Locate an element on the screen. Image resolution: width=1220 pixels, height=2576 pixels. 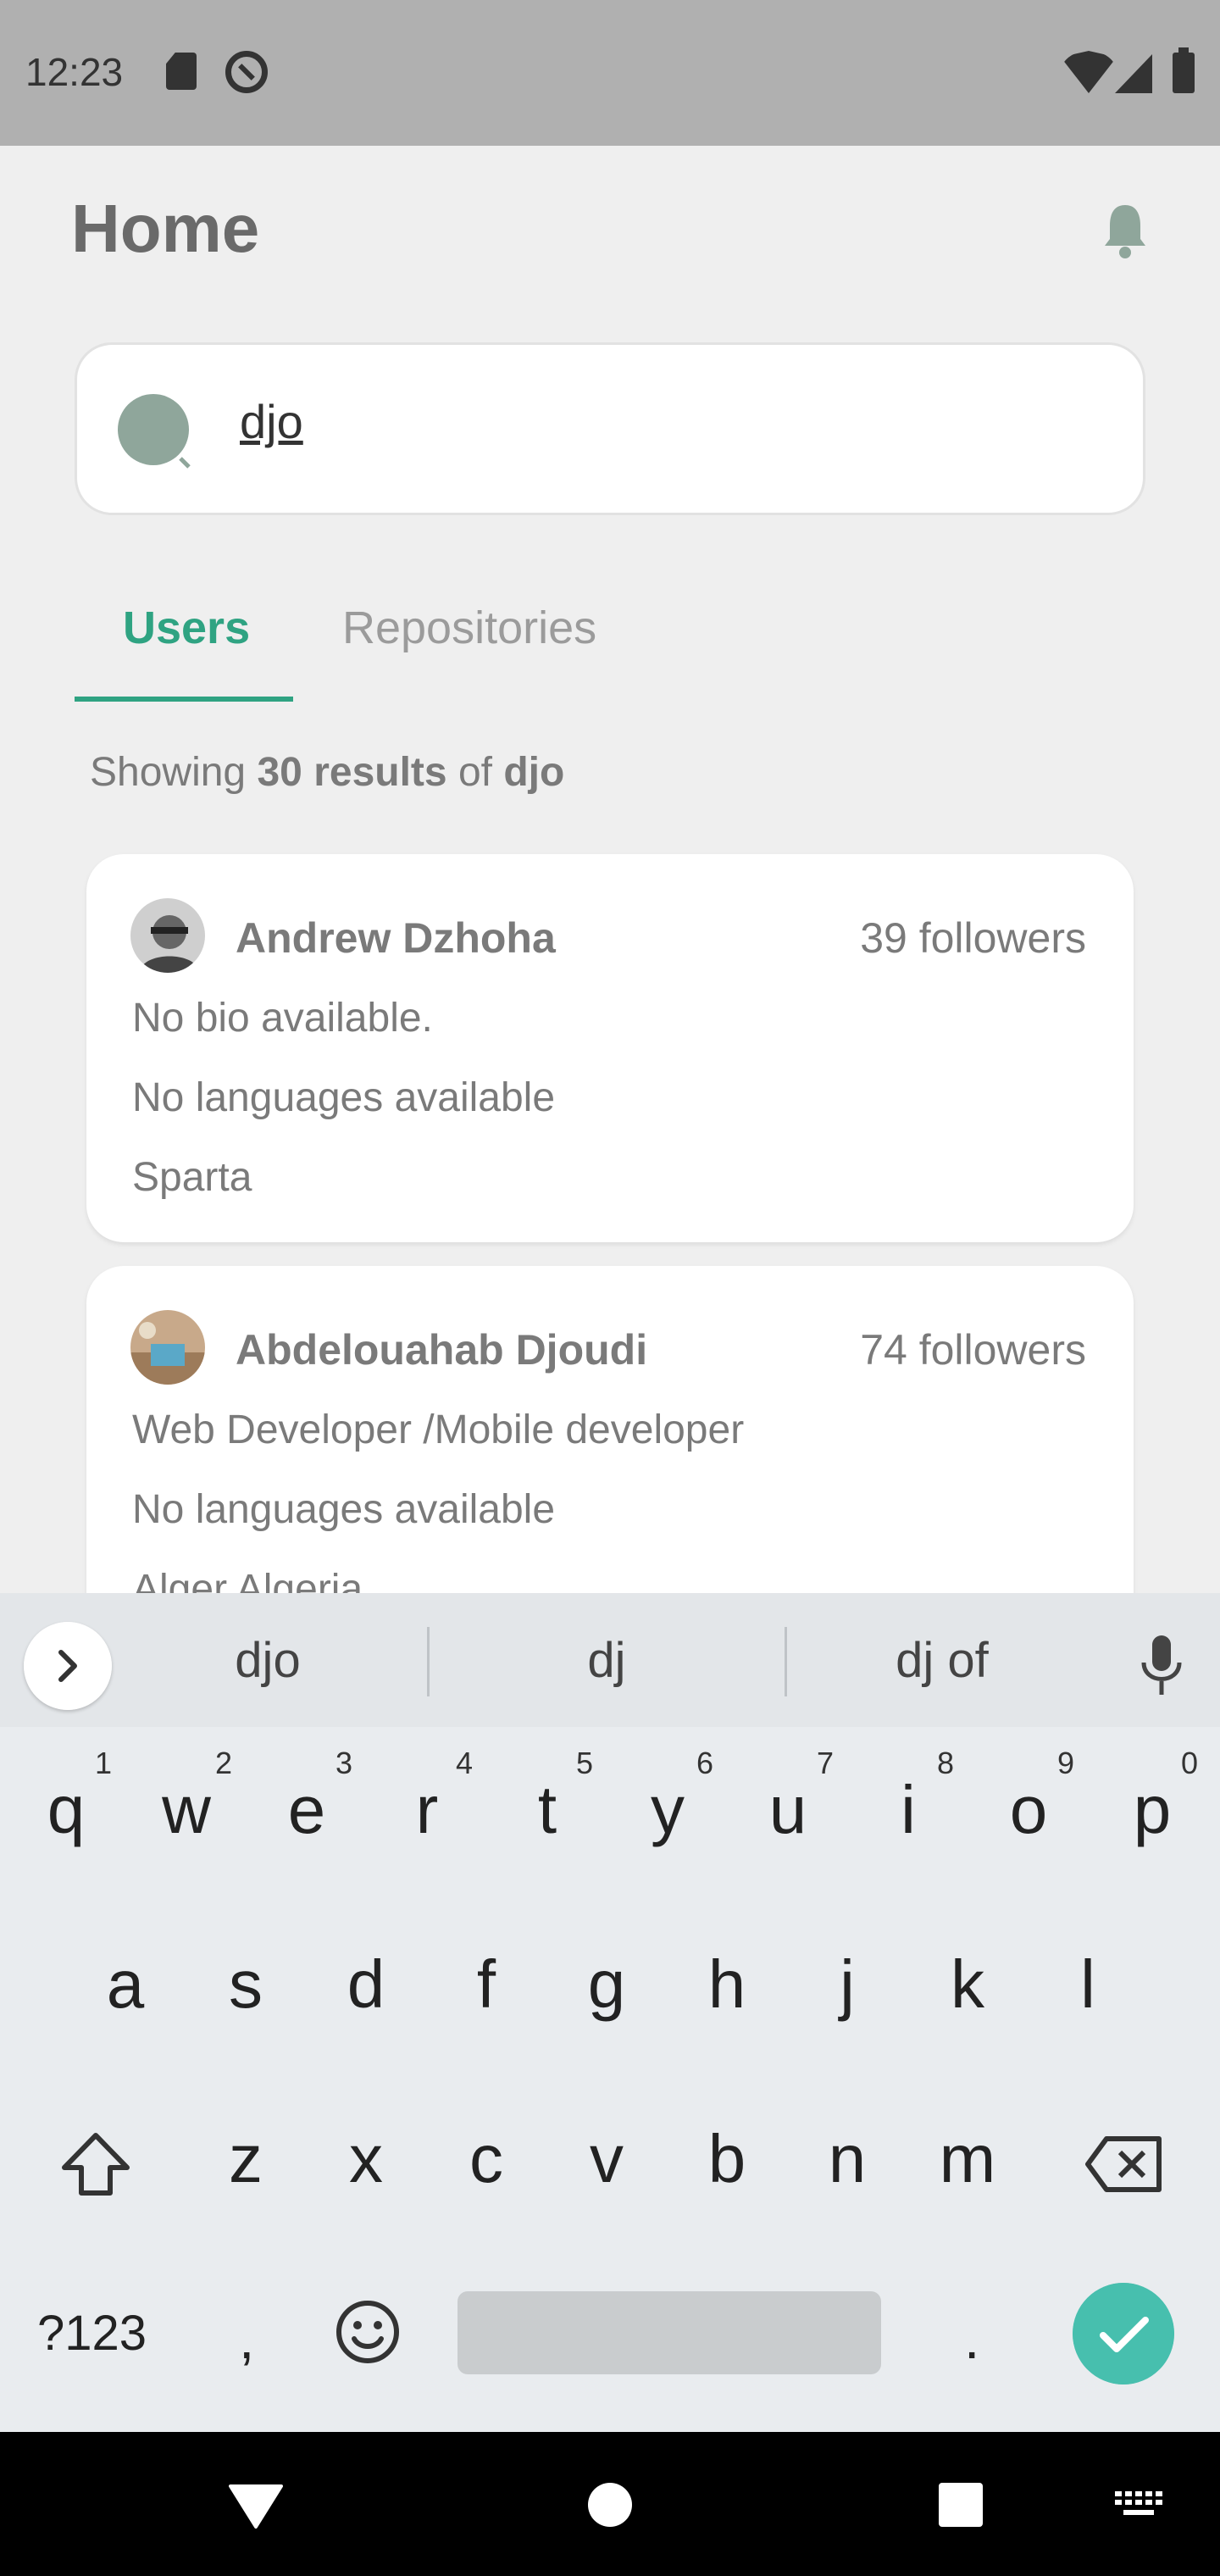
key-o: o9 is located at coordinates (1028, 1797).